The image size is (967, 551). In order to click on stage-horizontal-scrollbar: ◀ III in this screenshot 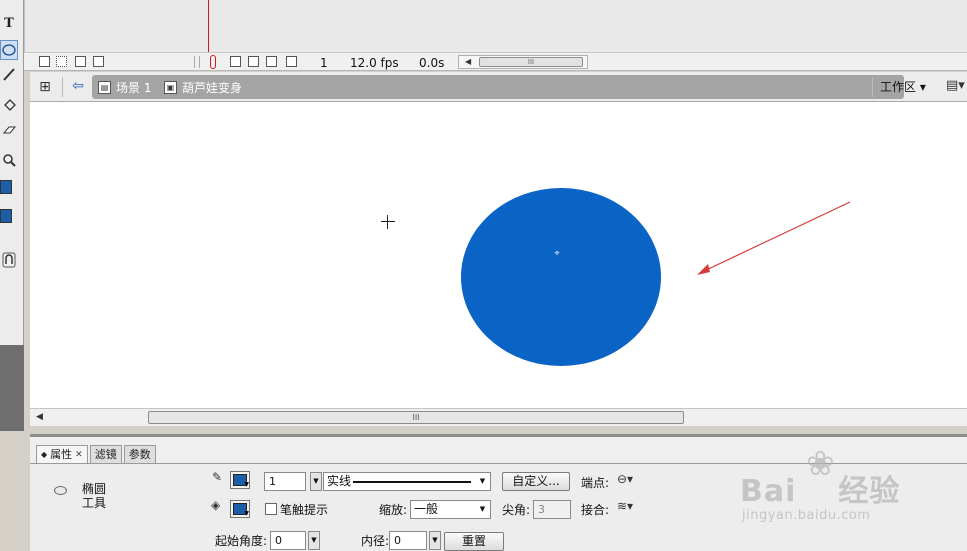, I will do `click(498, 417)`.